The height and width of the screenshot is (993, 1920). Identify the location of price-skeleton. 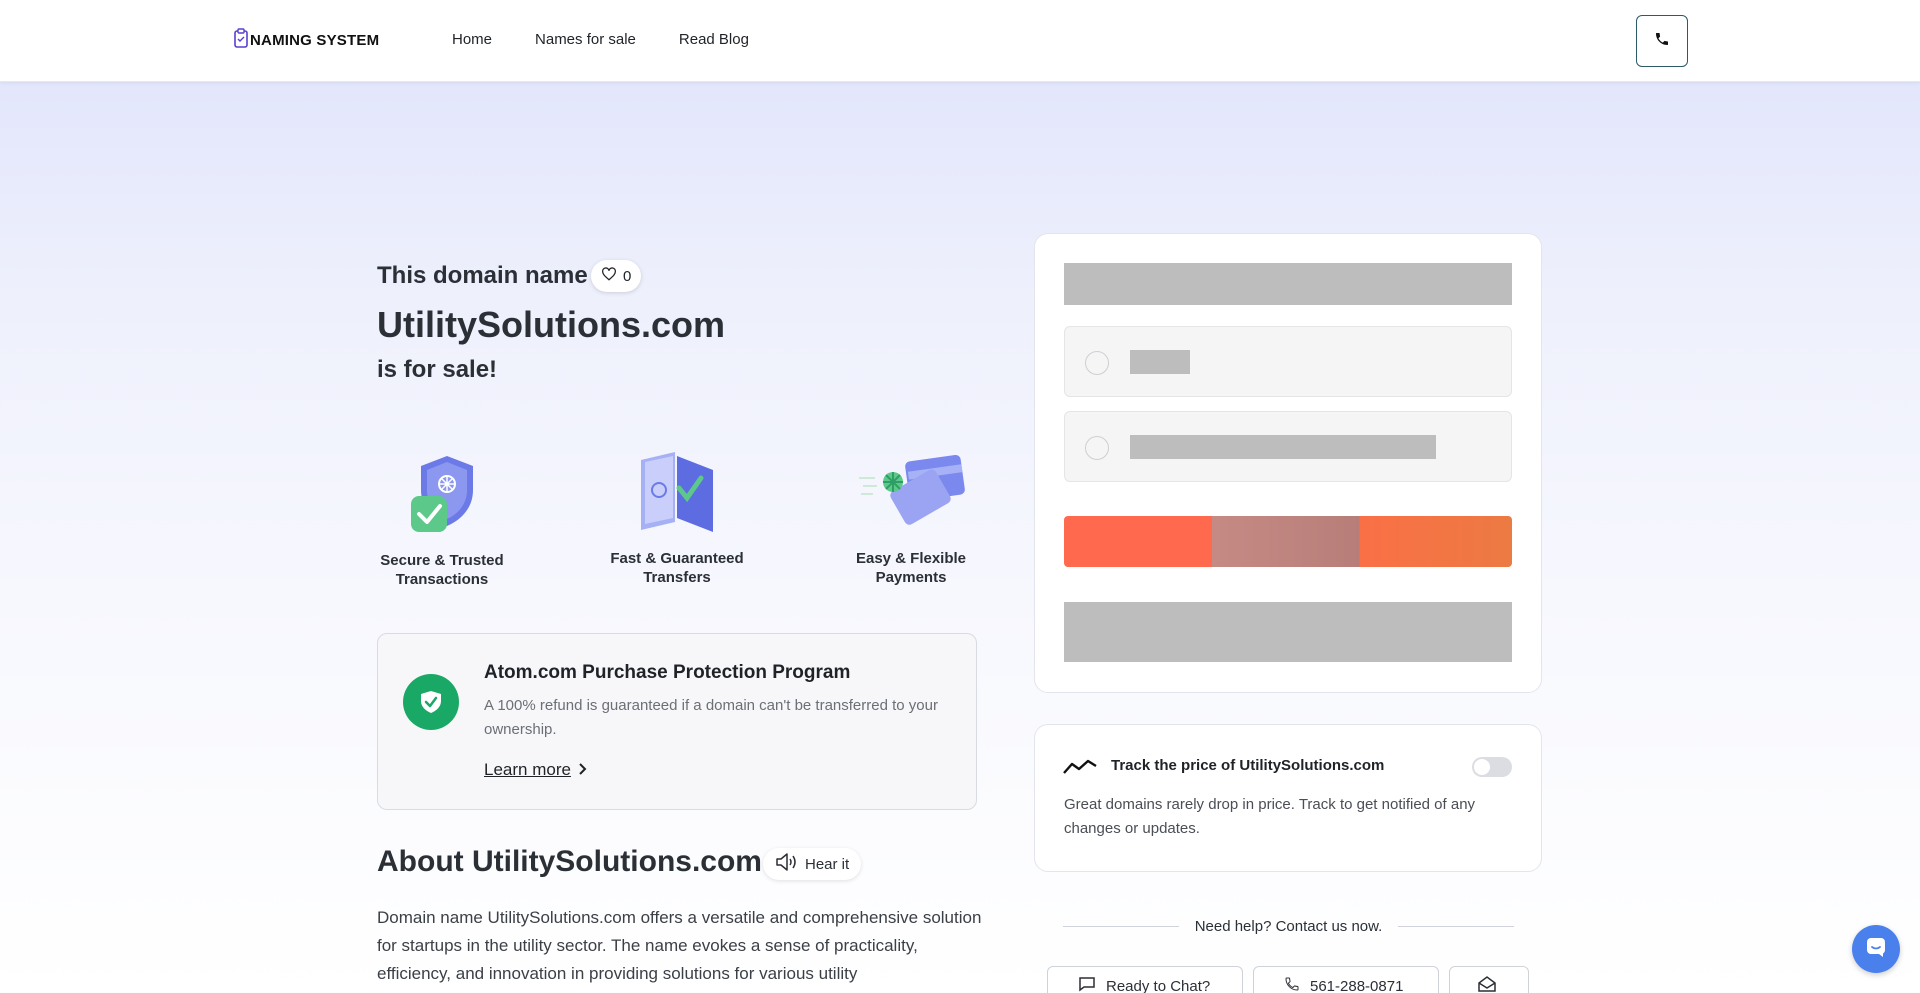
(1288, 284).